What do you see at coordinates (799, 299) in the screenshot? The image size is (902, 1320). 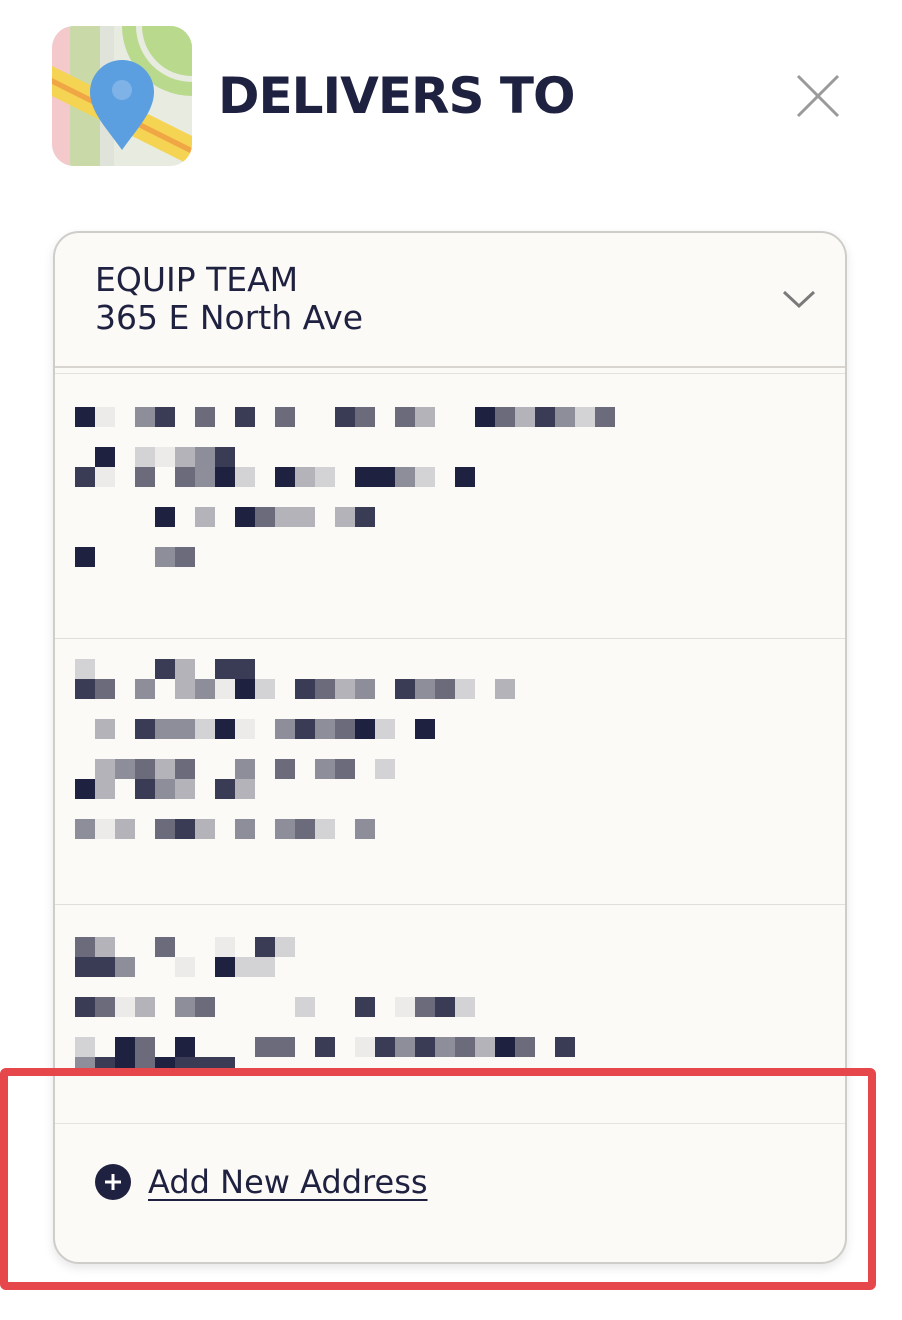 I see `chevron-down-icon` at bounding box center [799, 299].